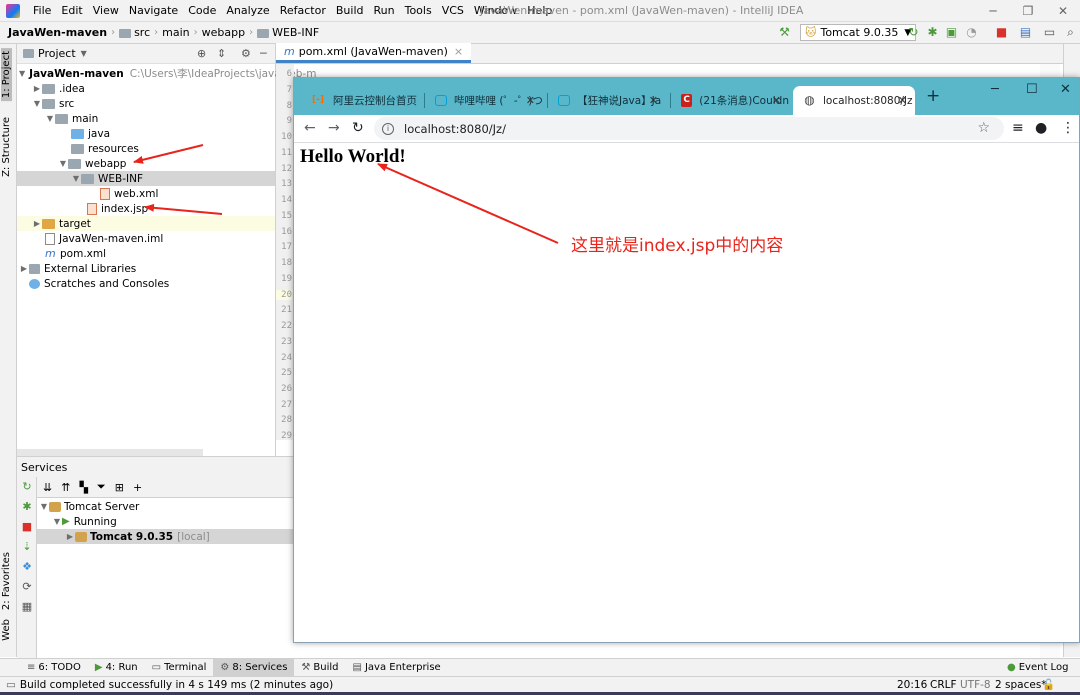 The width and height of the screenshot is (1080, 695). I want to click on annotation-arrows, so click(346, 194).